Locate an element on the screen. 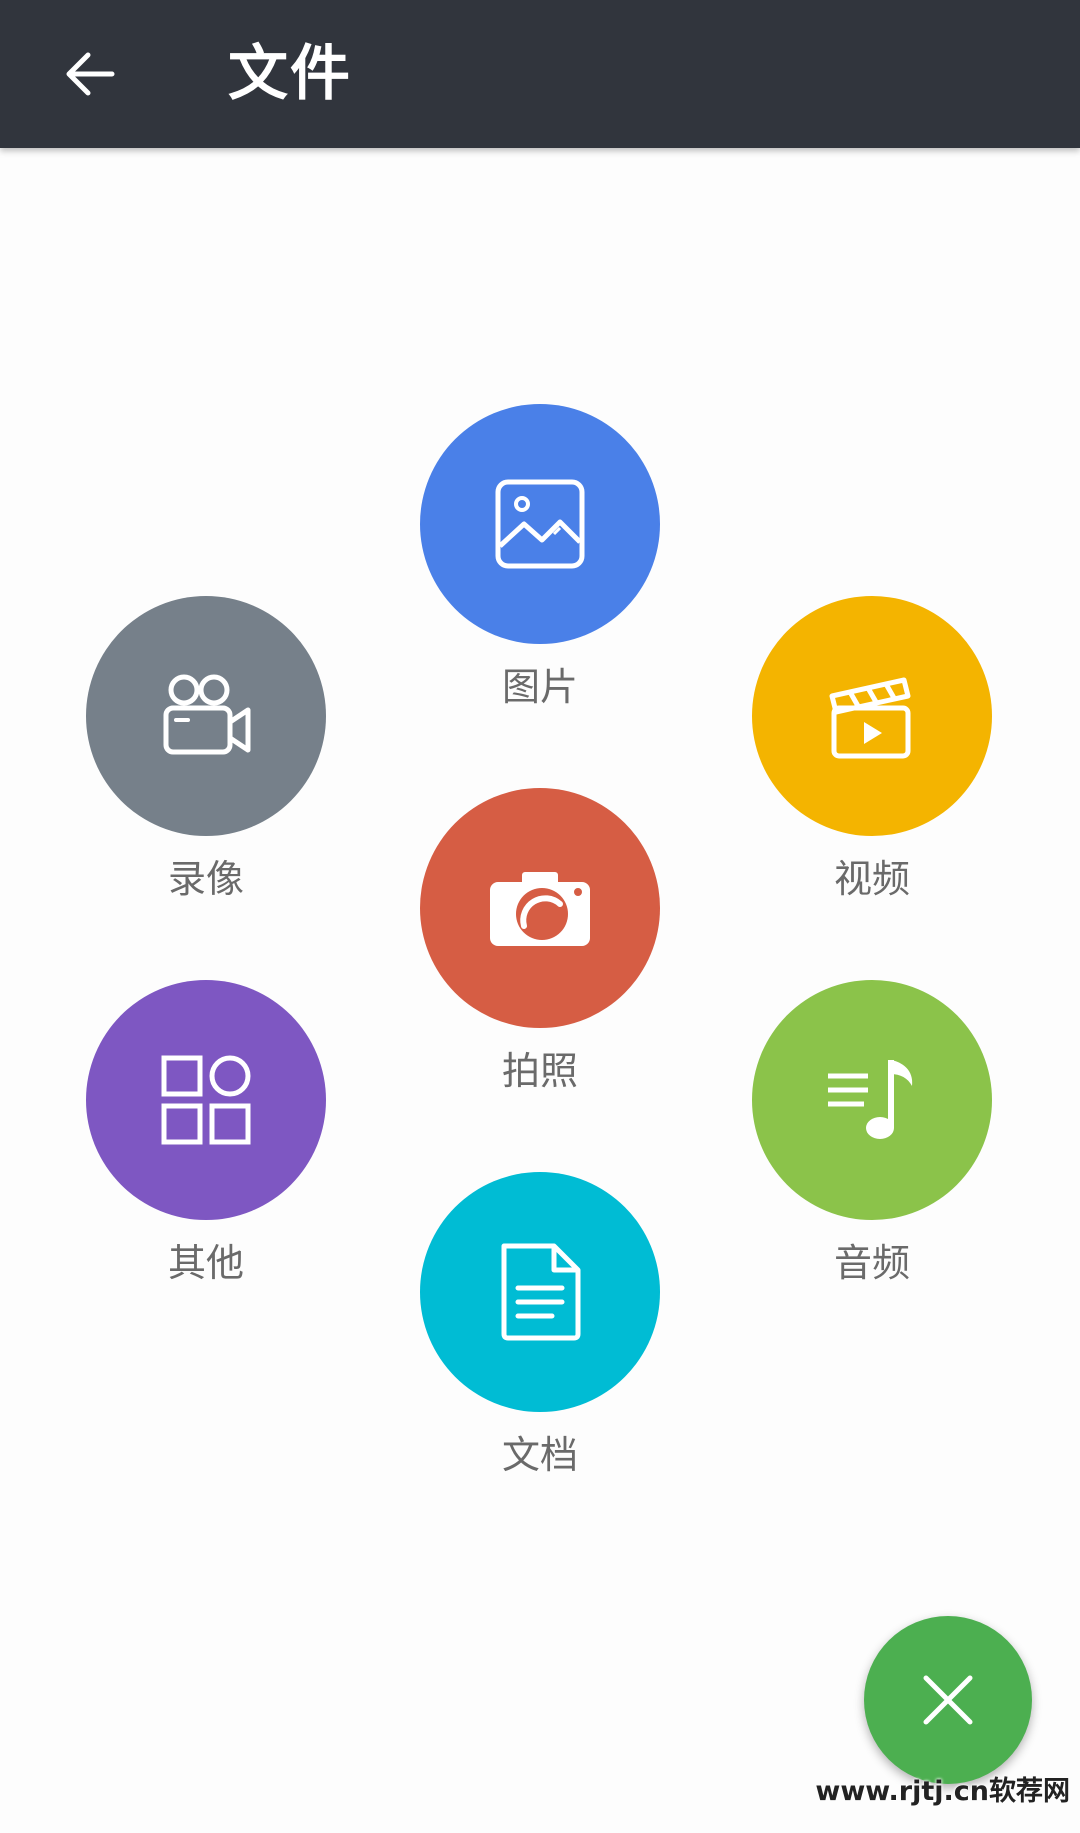  clapperboard-icon is located at coordinates (870, 718).